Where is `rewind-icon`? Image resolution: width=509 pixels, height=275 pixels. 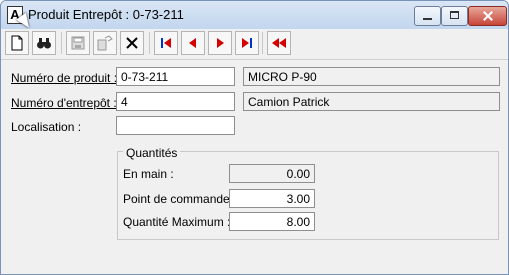 rewind-icon is located at coordinates (279, 43).